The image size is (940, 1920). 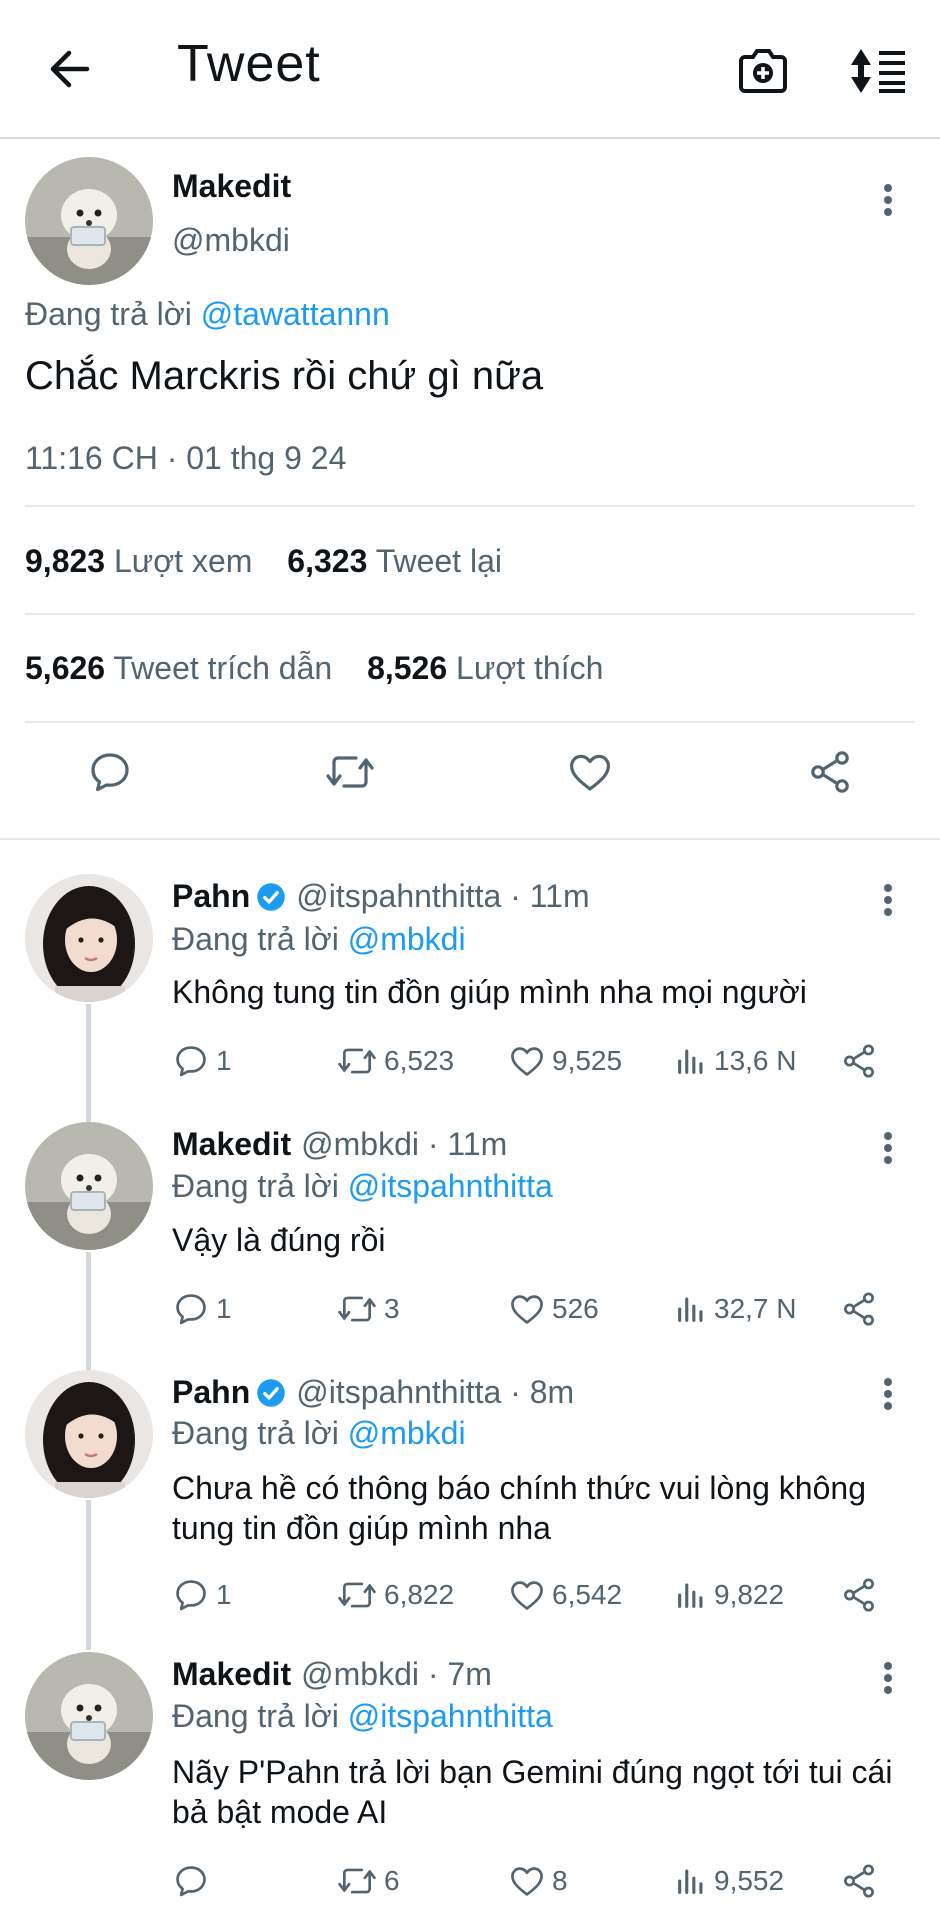 What do you see at coordinates (178, 668) in the screenshot?
I see `quotes-stat: 5,626 Tweet trích dẫn` at bounding box center [178, 668].